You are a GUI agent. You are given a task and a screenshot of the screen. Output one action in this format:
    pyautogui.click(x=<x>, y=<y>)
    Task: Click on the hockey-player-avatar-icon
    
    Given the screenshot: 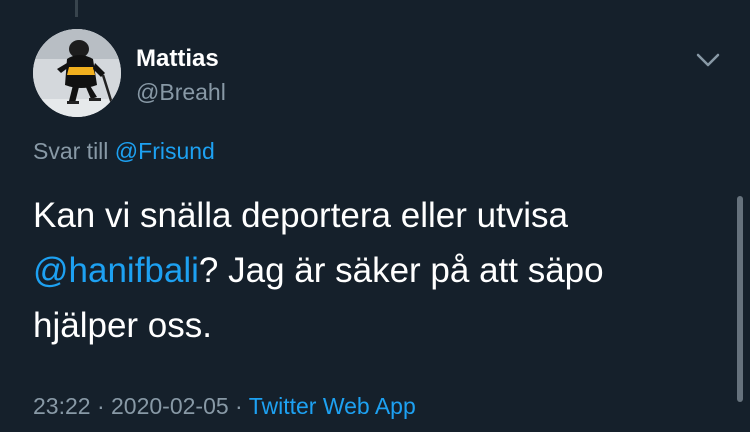 What is the action you would take?
    pyautogui.click(x=77, y=73)
    